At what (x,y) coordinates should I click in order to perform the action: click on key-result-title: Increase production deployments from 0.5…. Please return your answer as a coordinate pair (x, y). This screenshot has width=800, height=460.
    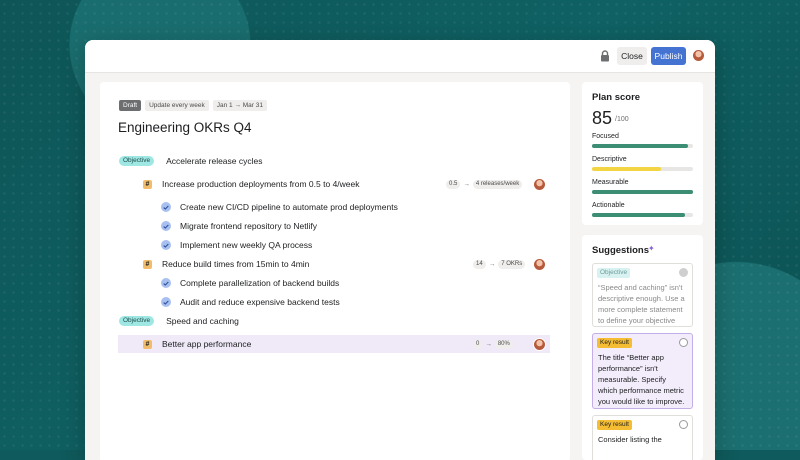
    Looking at the image, I should click on (261, 184).